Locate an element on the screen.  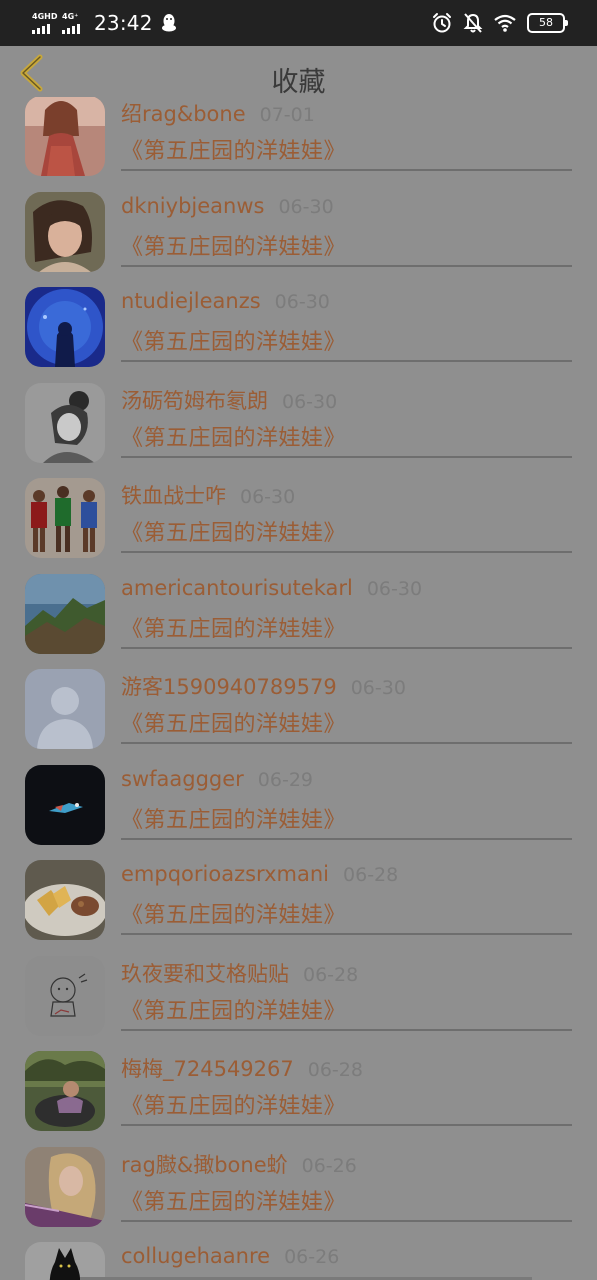
status-bar: 4GHD 4G⁺ 23:42 58 is located at coordinates (298, 23).